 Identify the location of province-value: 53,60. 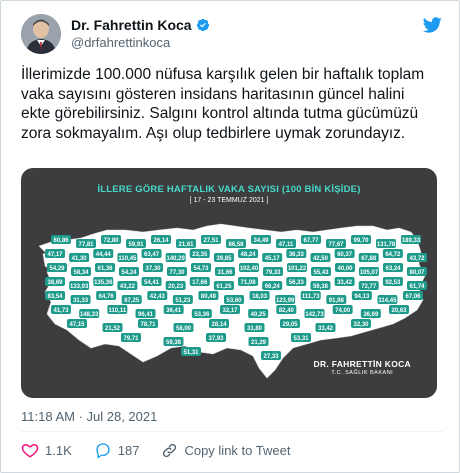
(234, 301).